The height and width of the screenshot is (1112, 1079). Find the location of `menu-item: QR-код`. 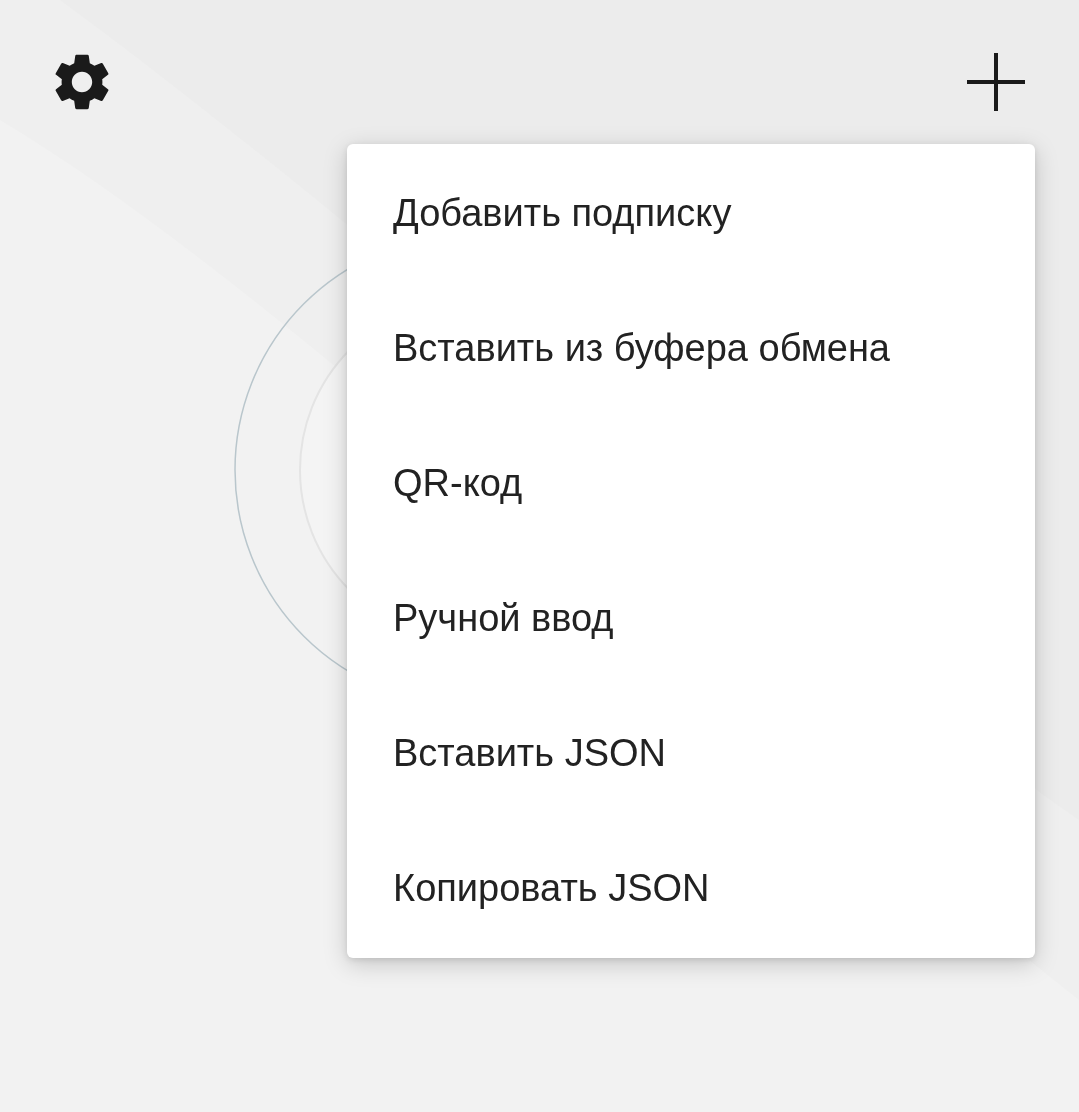

menu-item: QR-код is located at coordinates (691, 483).